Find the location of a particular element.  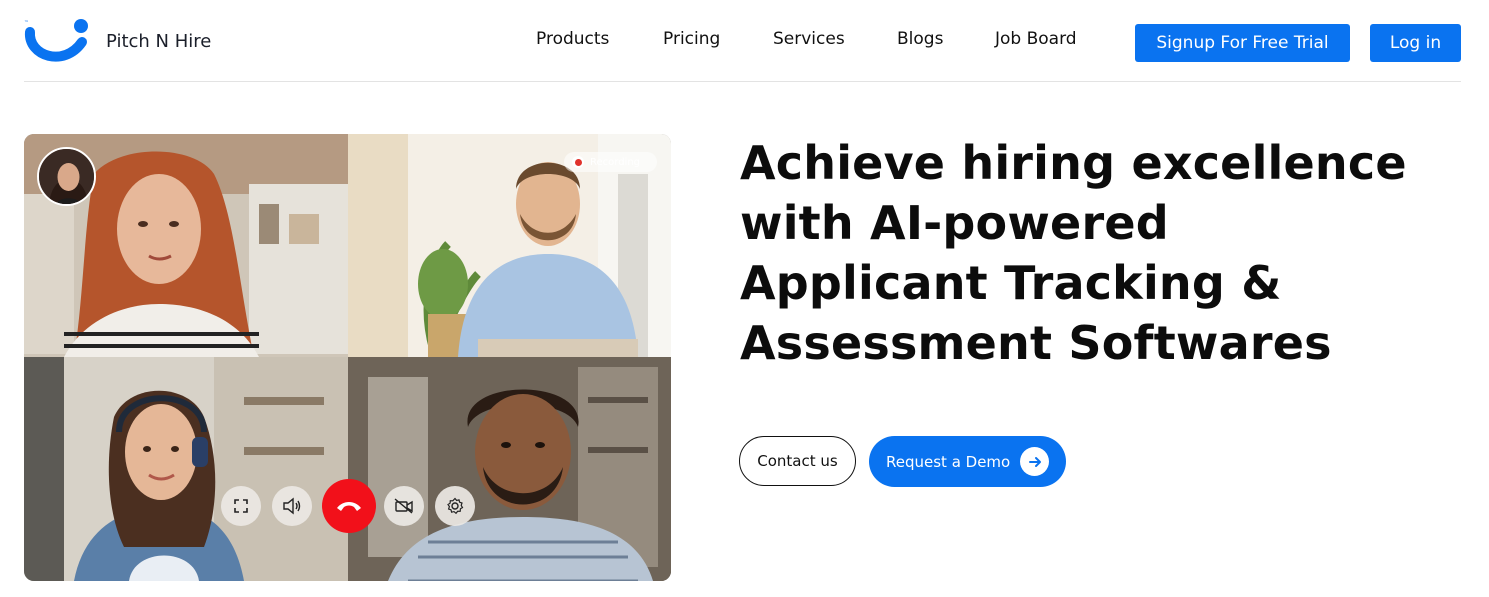

request-demo-label: Request a Demo is located at coordinates (948, 461).